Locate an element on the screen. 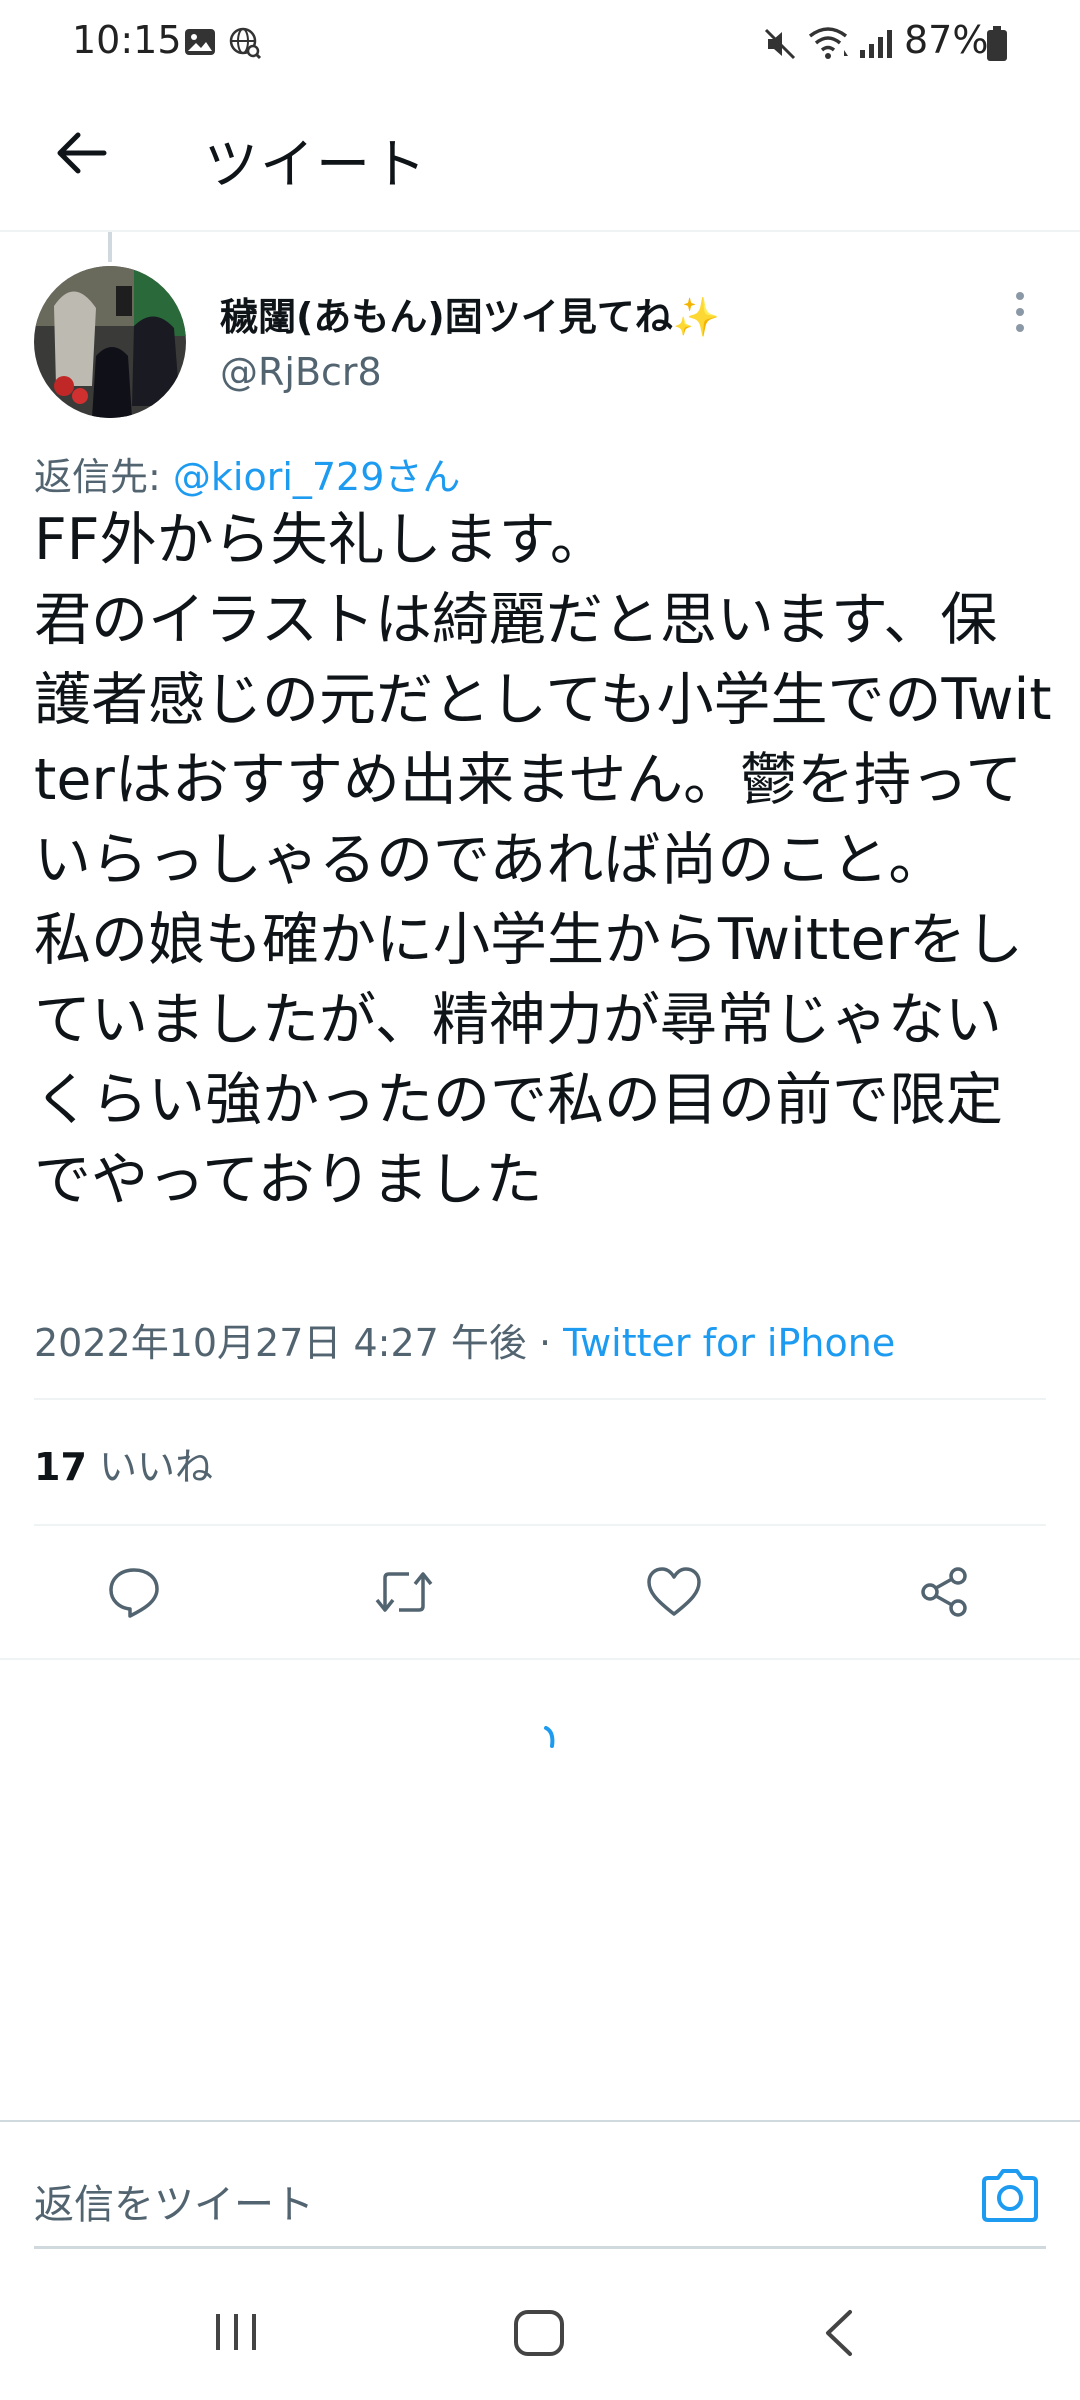 This screenshot has width=1080, height=2400. avatar-image is located at coordinates (110, 342).